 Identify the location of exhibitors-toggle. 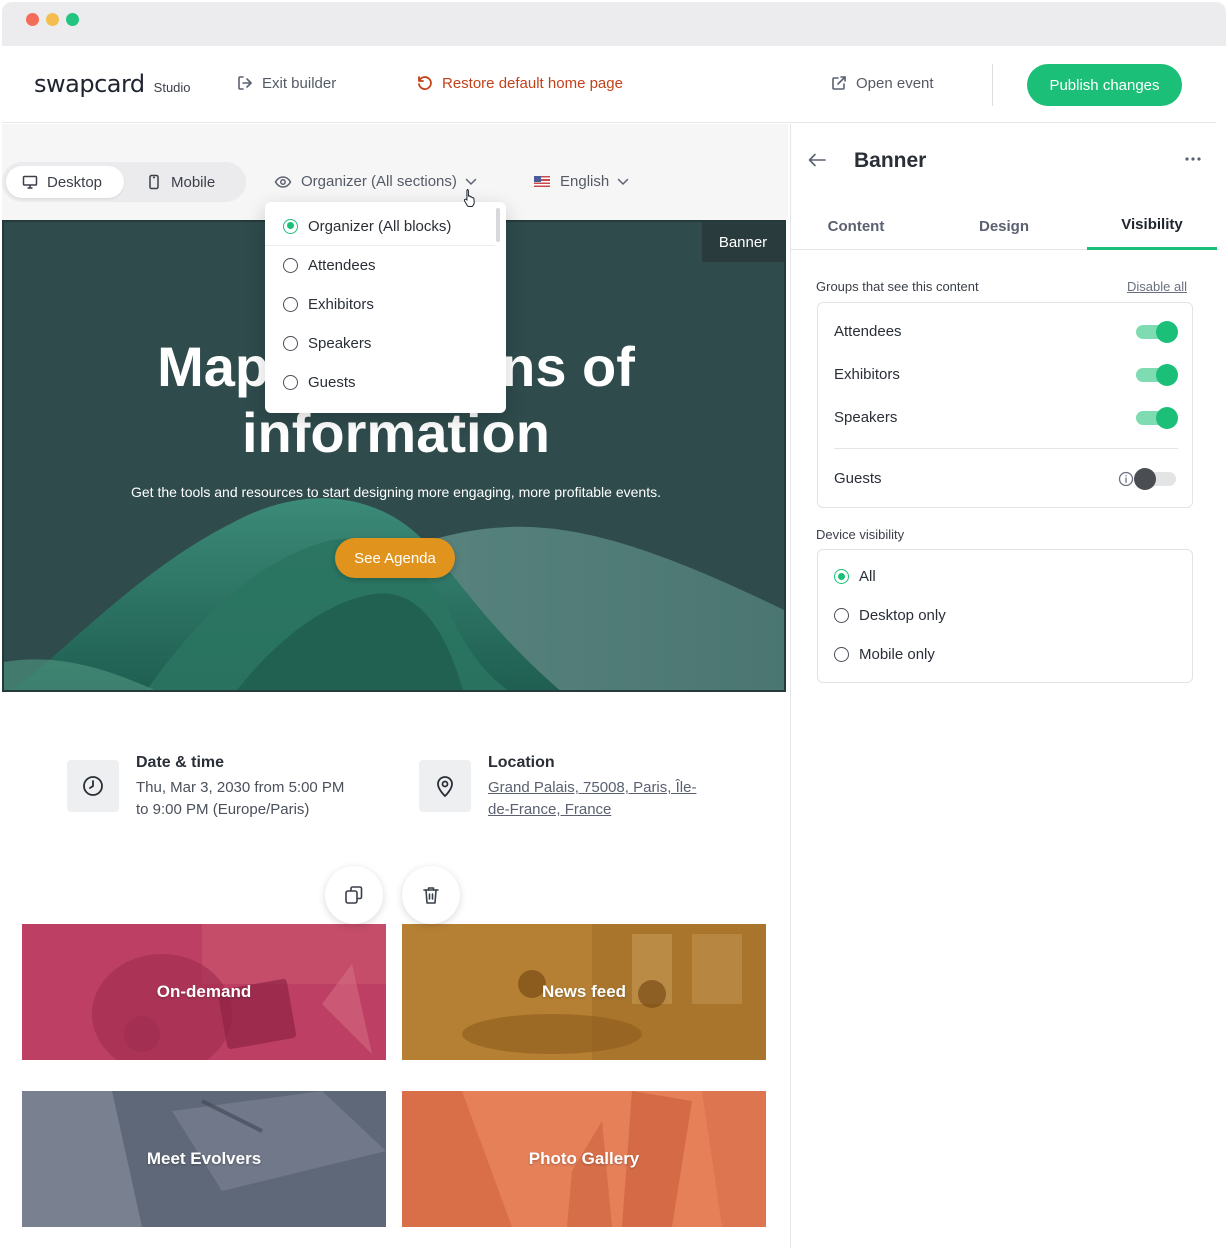
(1157, 374).